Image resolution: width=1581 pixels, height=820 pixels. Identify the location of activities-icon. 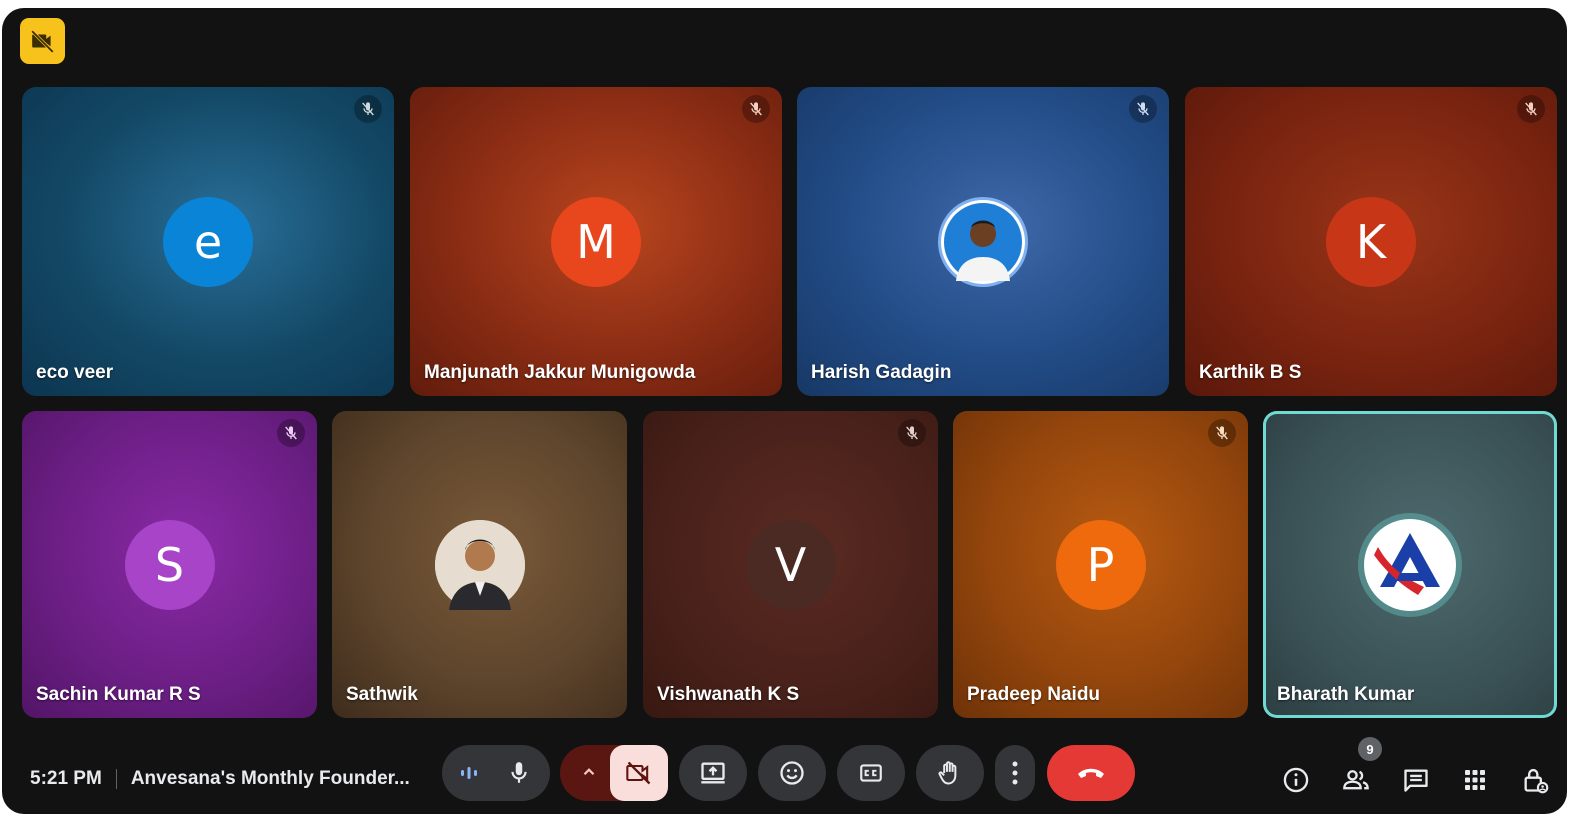
(1475, 780).